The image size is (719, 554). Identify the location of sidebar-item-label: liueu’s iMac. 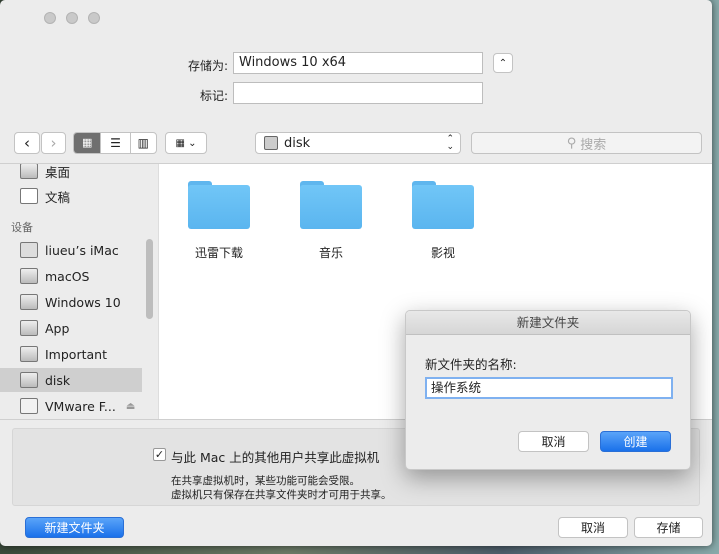
(82, 250).